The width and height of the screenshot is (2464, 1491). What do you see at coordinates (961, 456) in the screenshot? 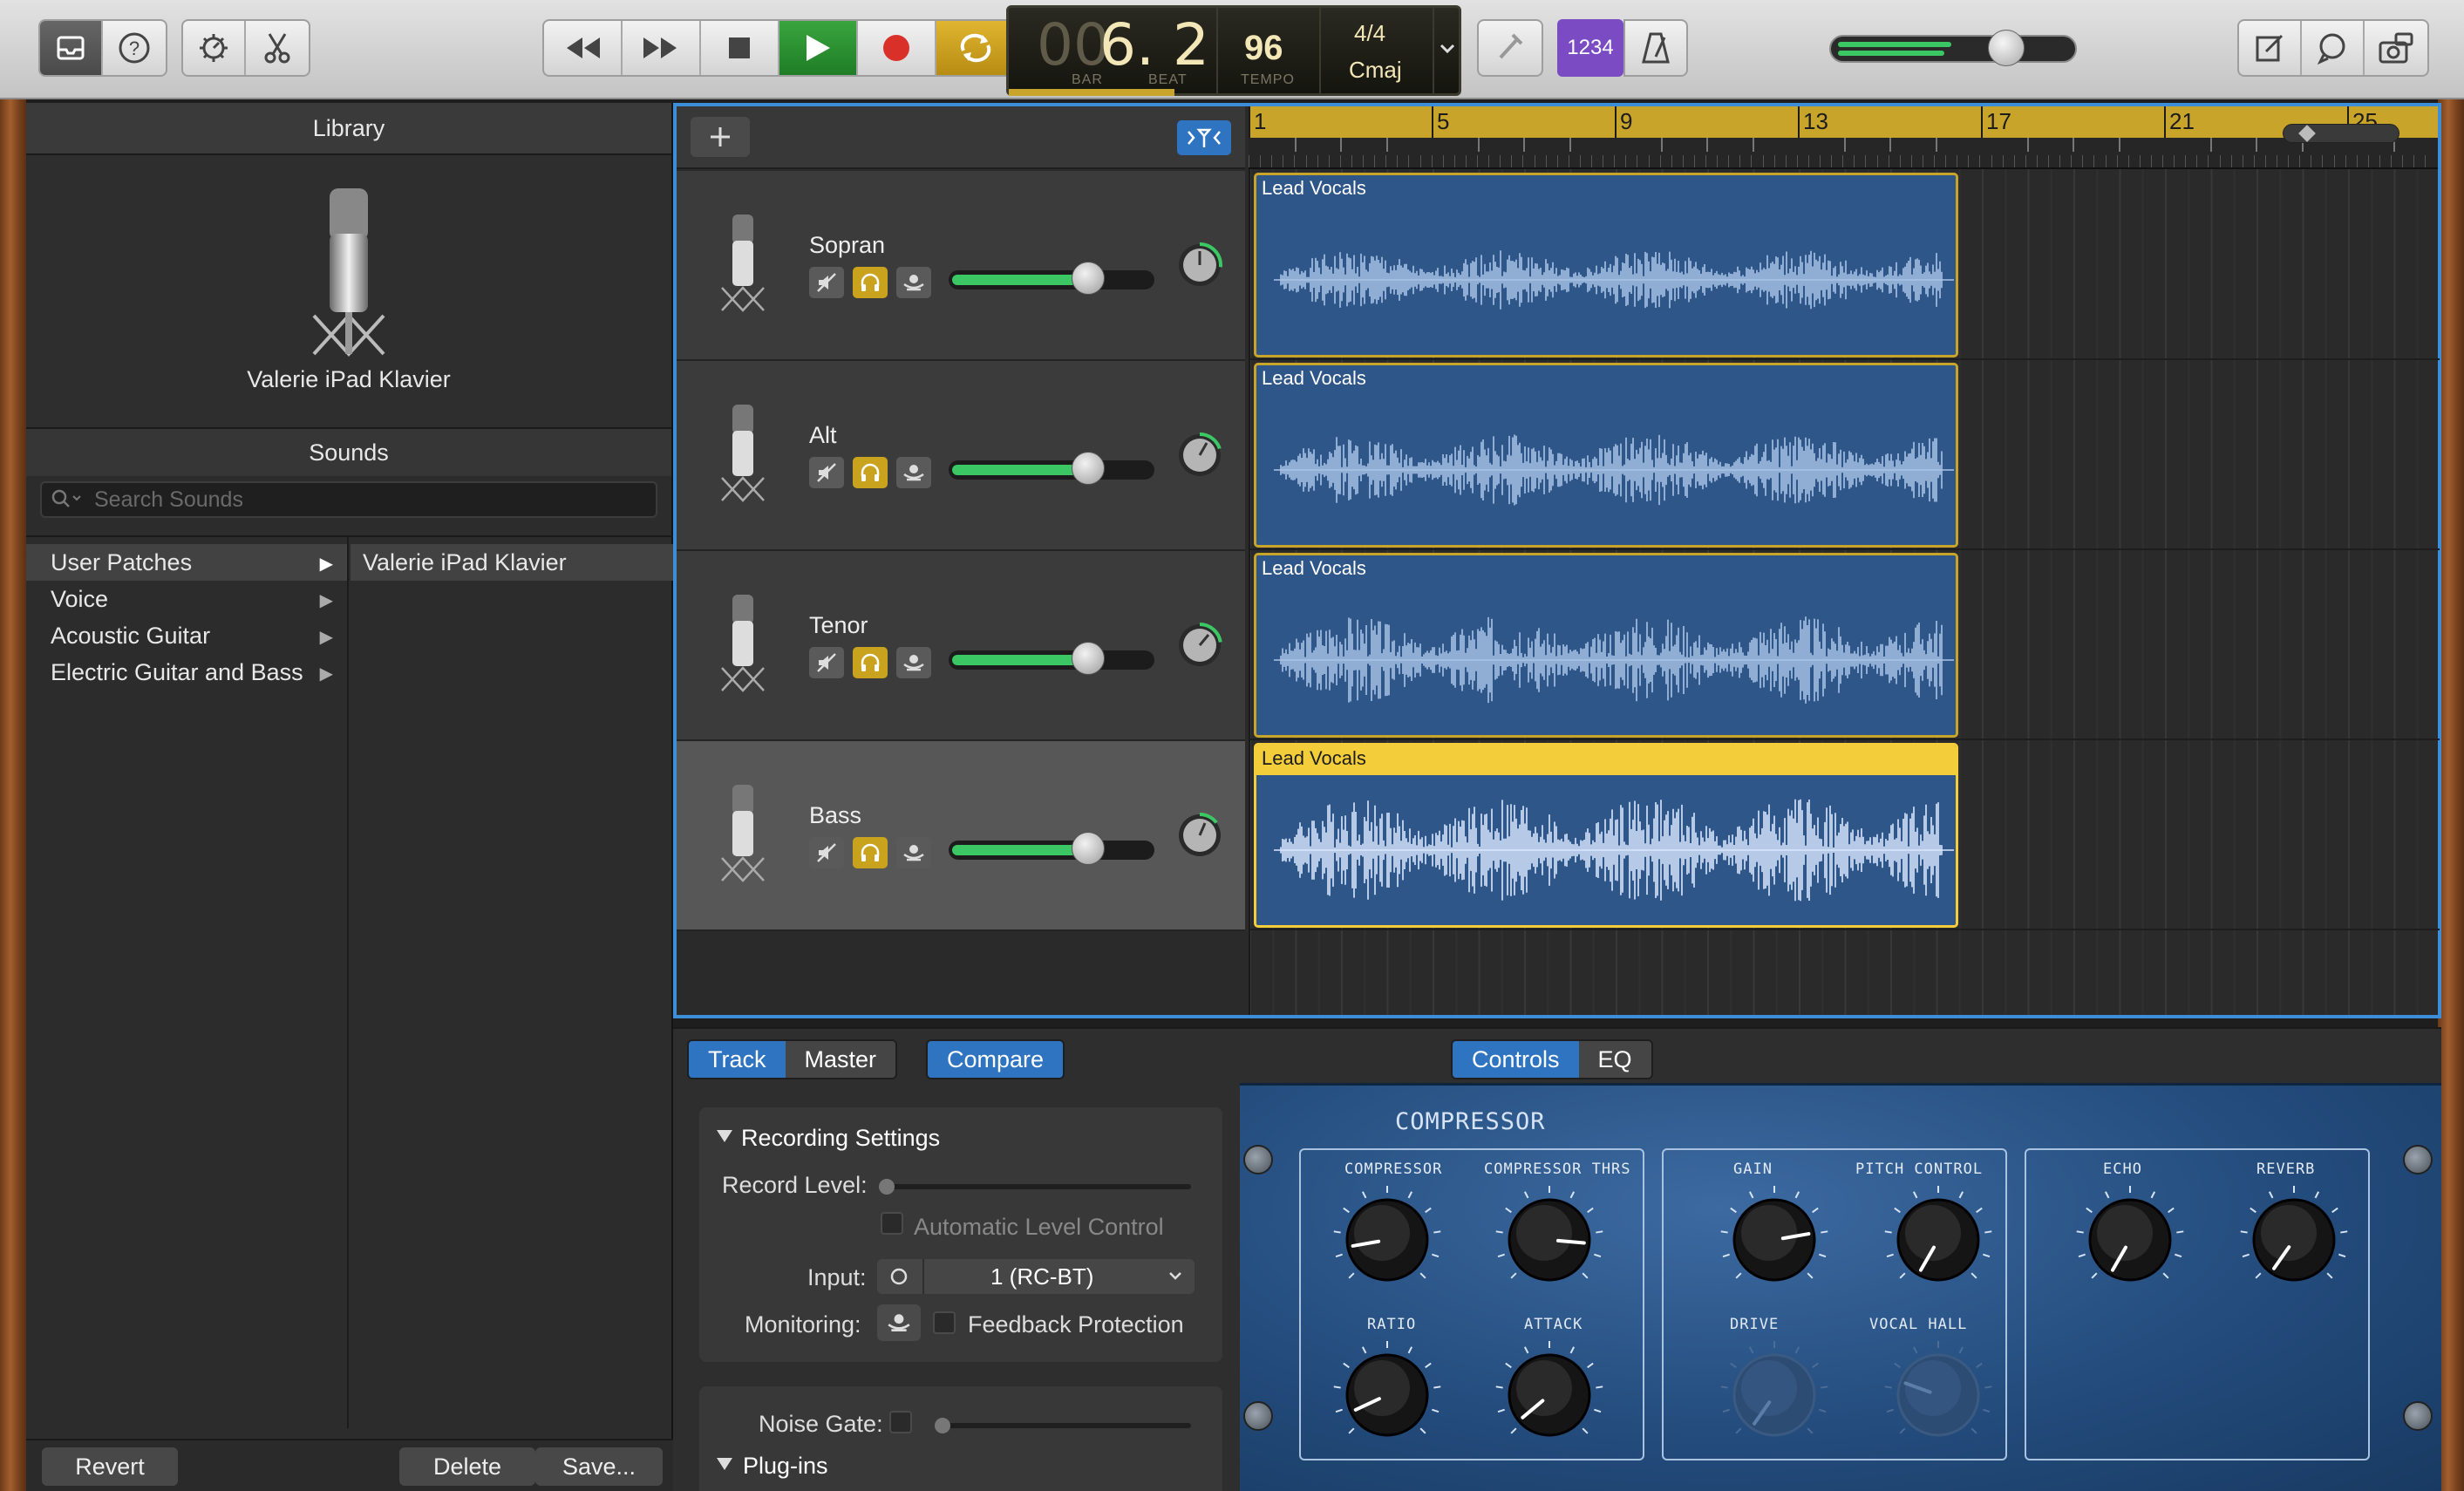
I see `track-header: Alt` at bounding box center [961, 456].